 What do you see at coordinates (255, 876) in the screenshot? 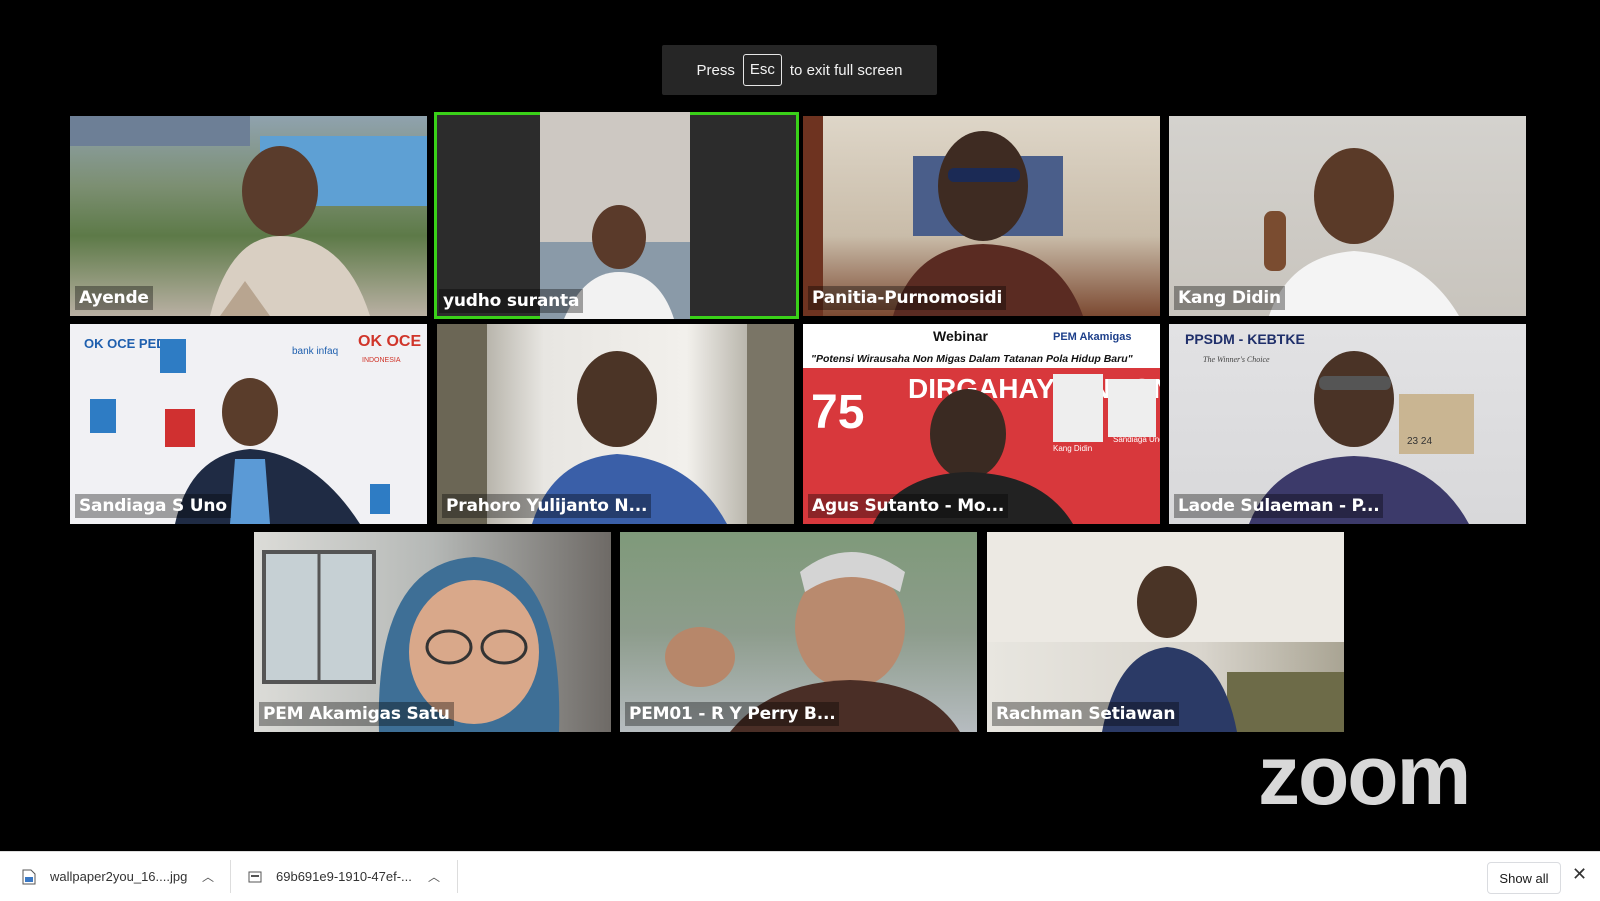
I see `file-icon` at bounding box center [255, 876].